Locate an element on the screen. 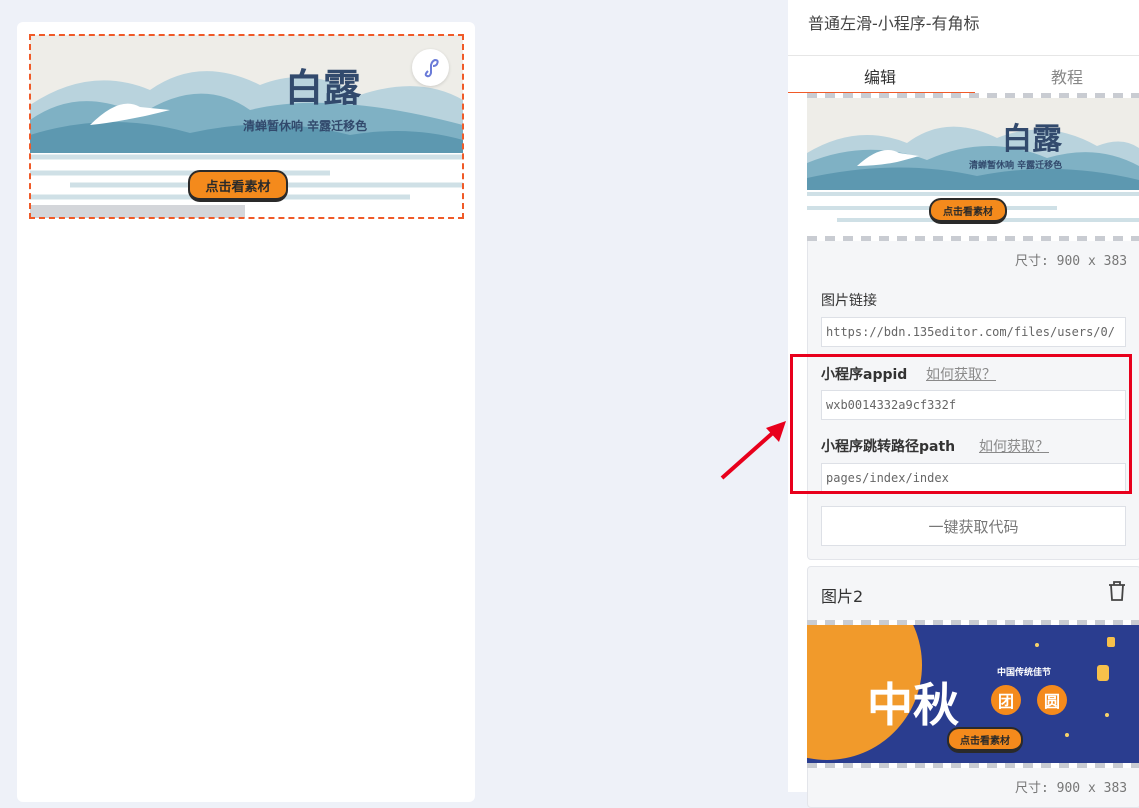 This screenshot has height=808, width=1139. image1-thumbnail: 白露 清蝉暂休响 辛露迁移色 点击看素材 is located at coordinates (973, 167).